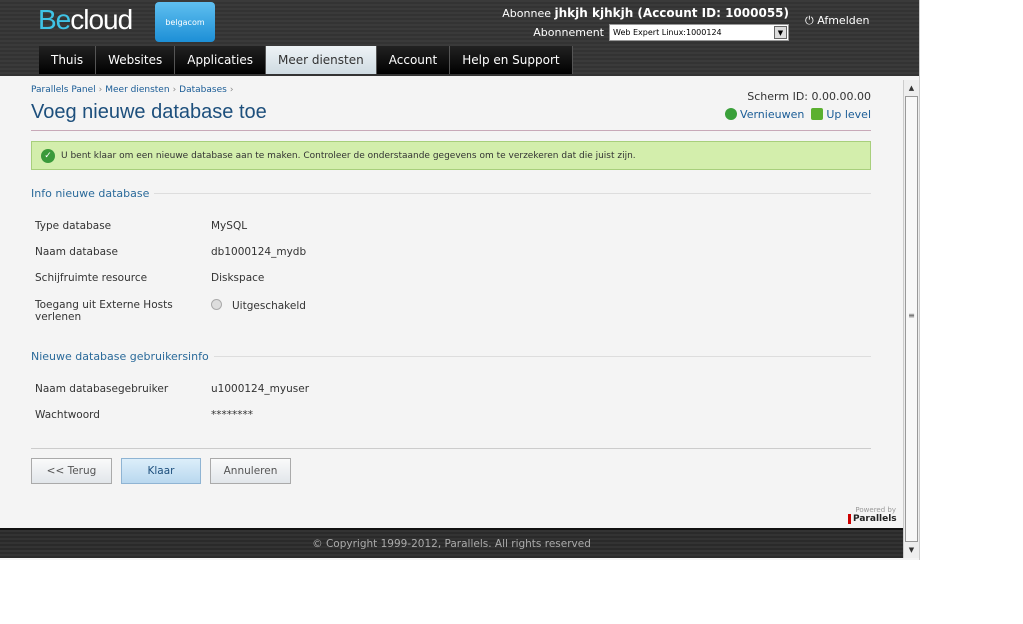 This screenshot has width=1023, height=624. I want to click on refresh-link: Vernieuwen, so click(764, 114).